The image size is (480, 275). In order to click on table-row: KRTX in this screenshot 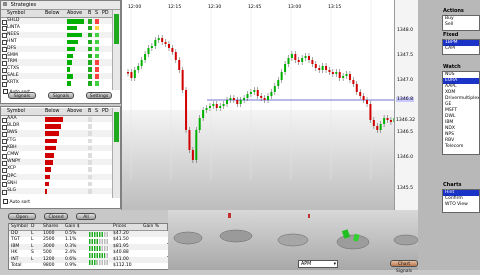, I will do `click(57, 83)`.